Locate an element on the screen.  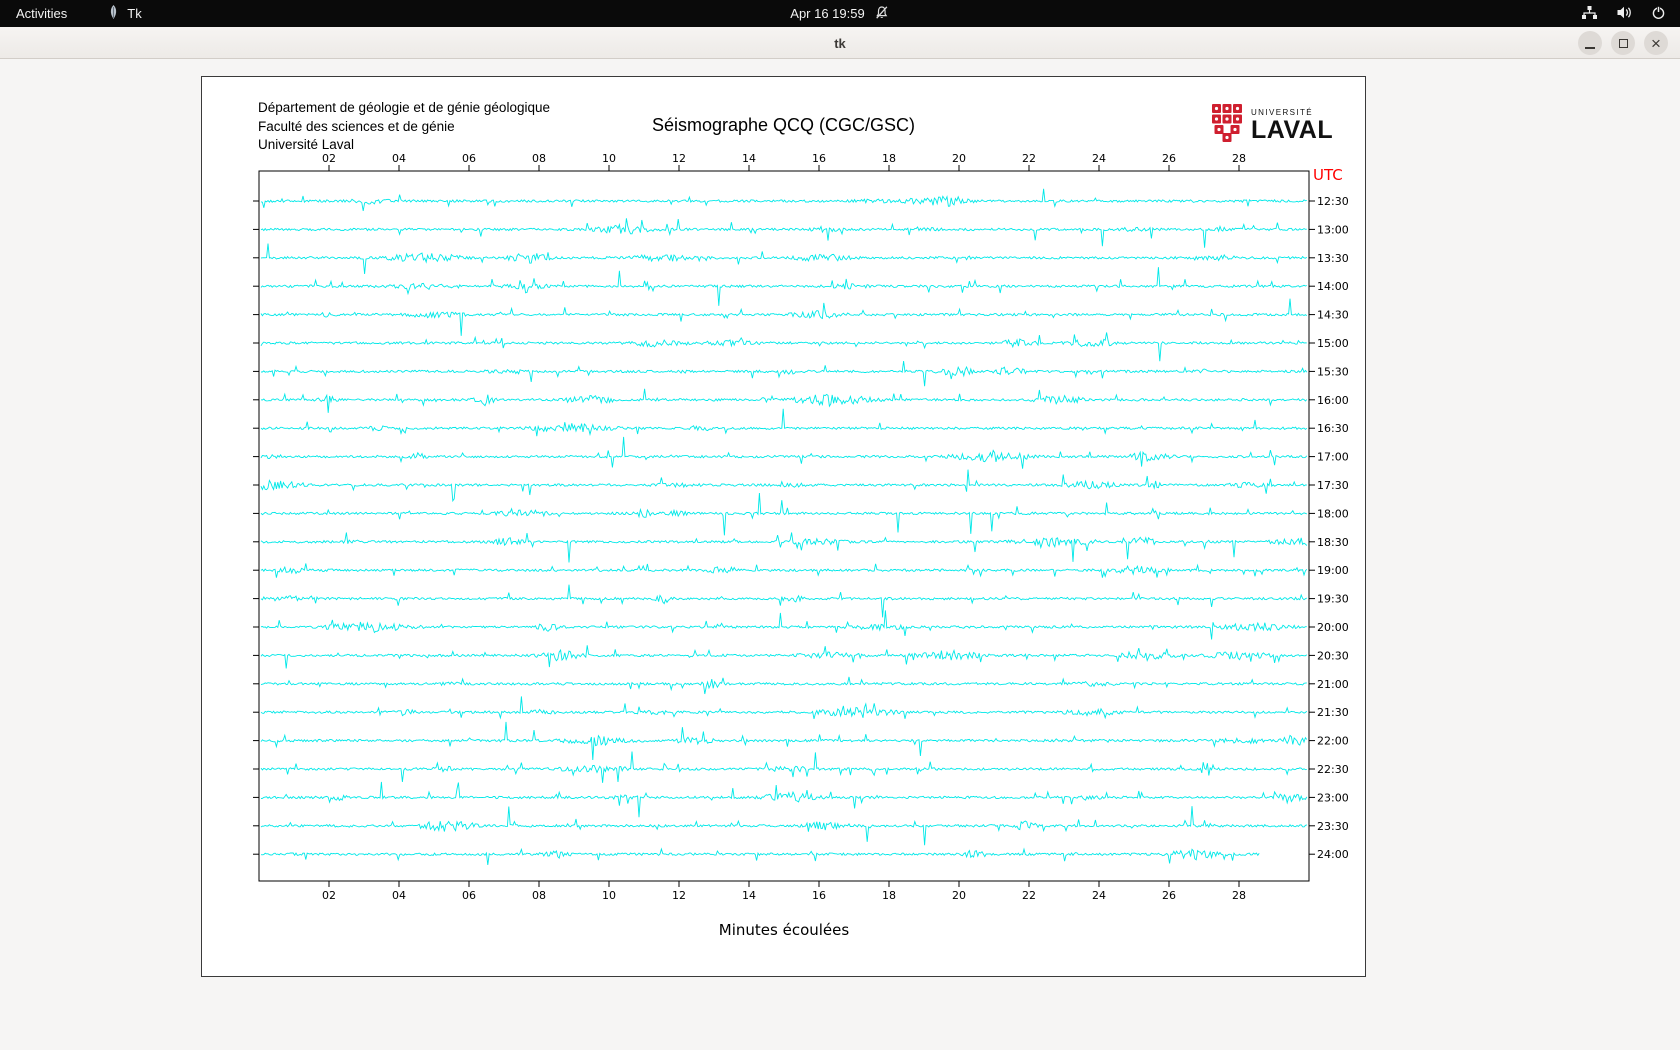
x-tick-label-bottom: 12 is located at coordinates (679, 895).